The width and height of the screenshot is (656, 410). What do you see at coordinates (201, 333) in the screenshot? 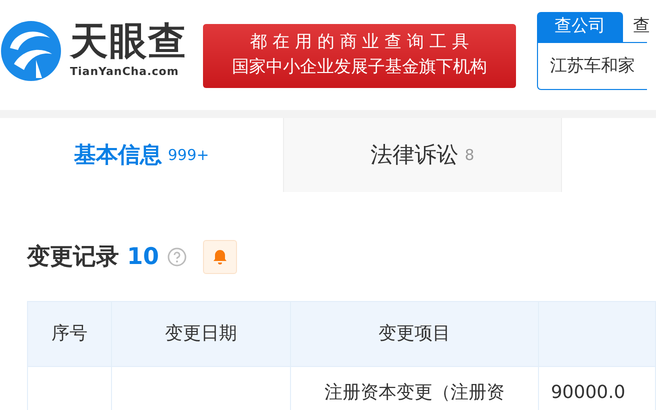
I see `column-header: 变更日期` at bounding box center [201, 333].